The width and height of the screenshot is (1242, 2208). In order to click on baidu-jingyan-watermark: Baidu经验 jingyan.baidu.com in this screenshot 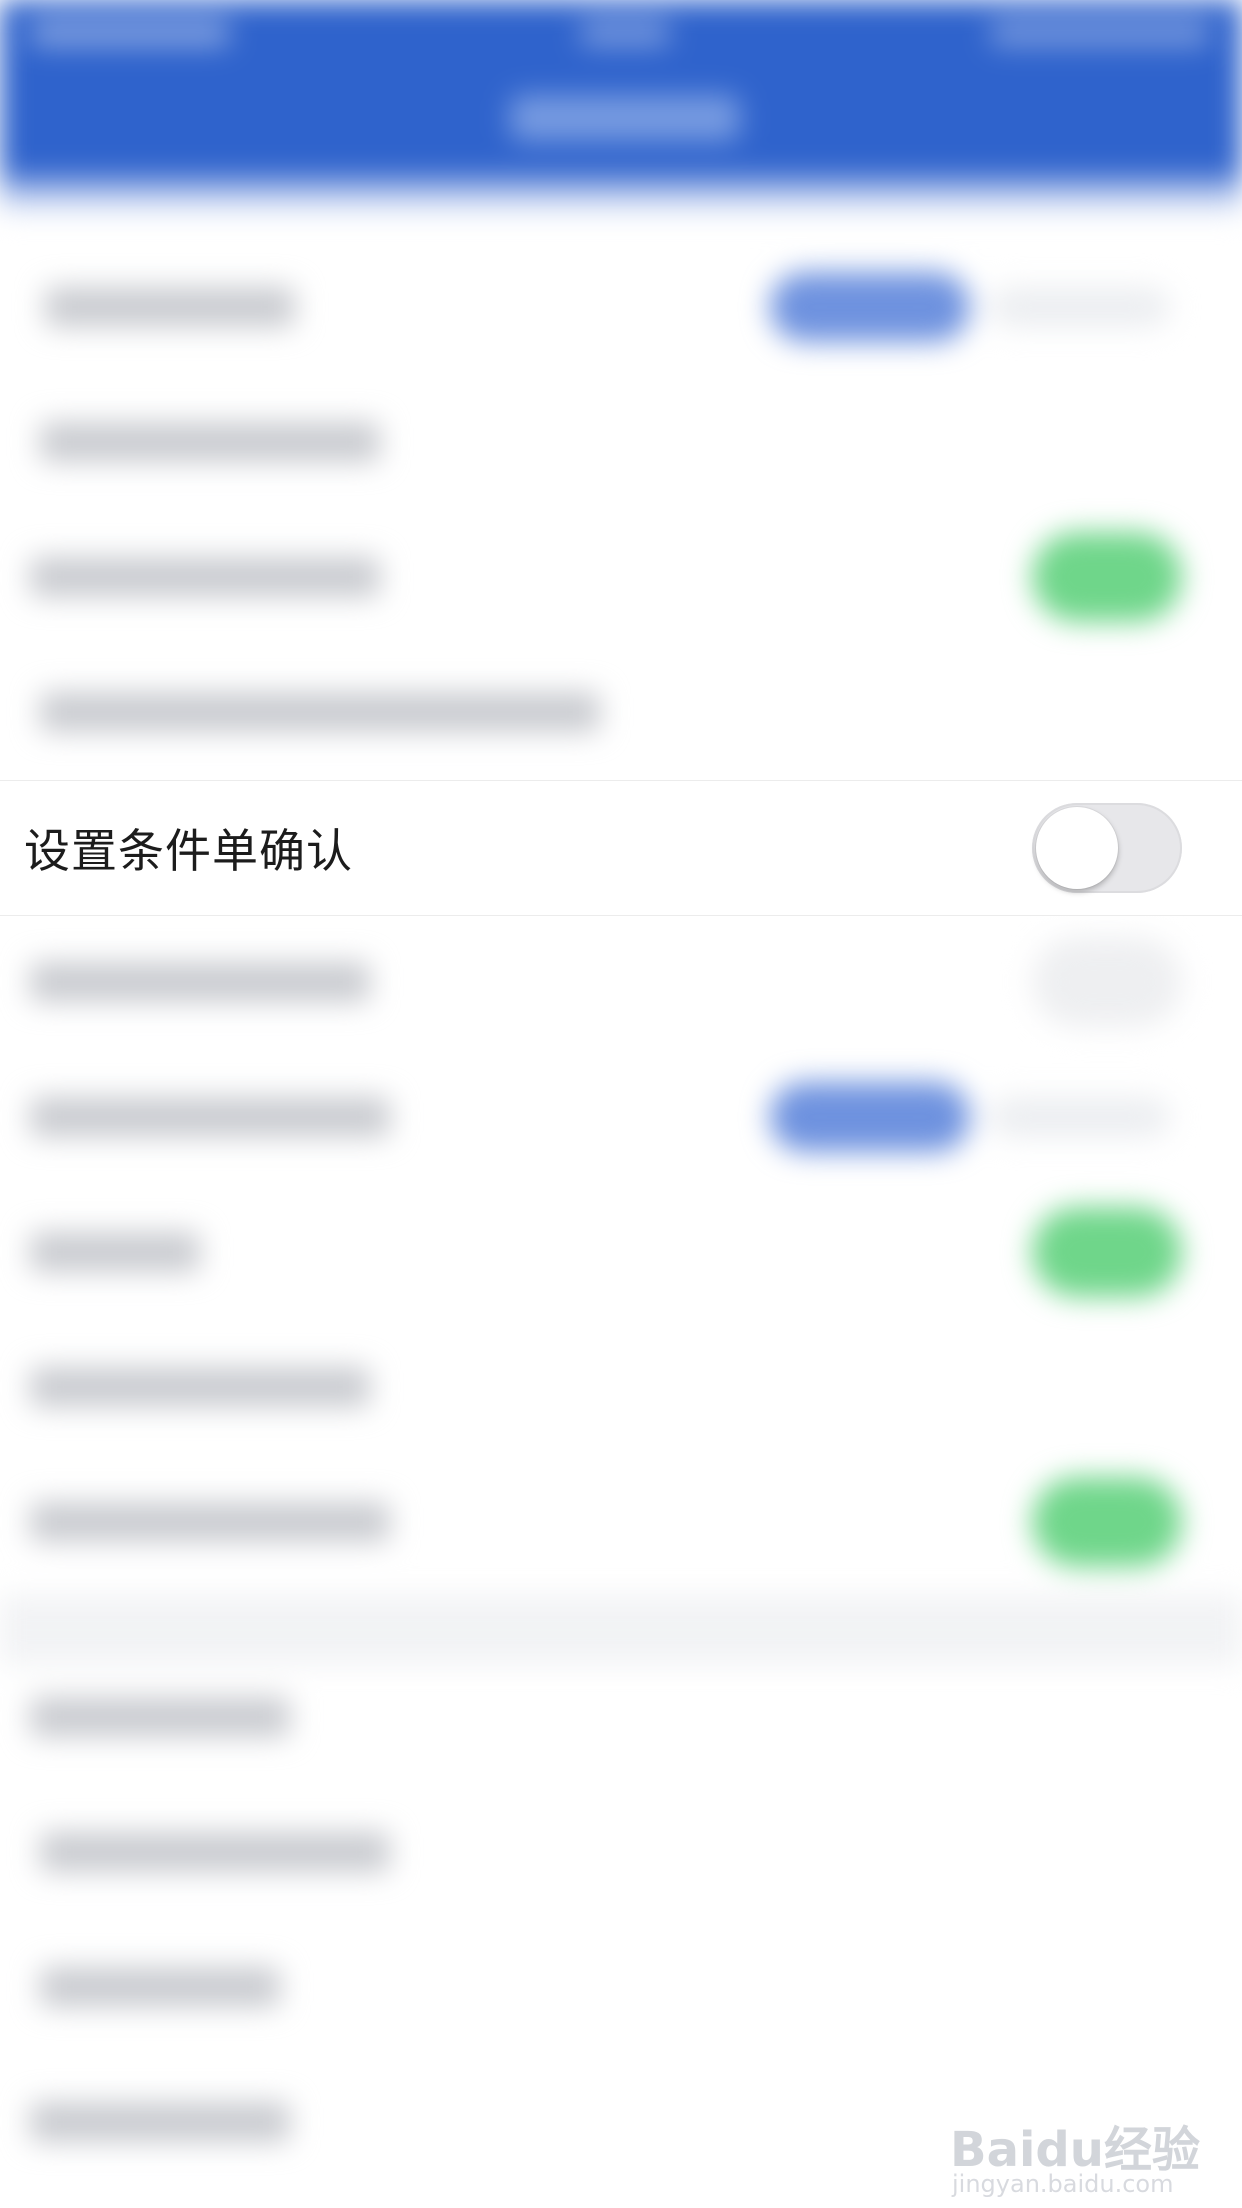, I will do `click(1085, 2134)`.